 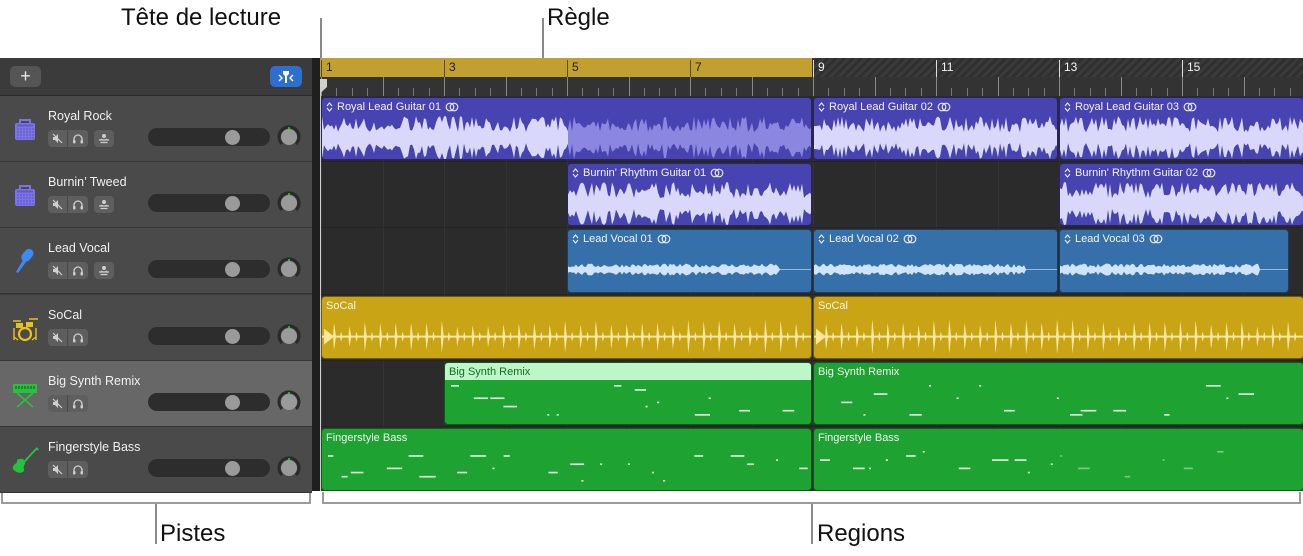 What do you see at coordinates (367, 438) in the screenshot?
I see `region-name: Fingerstyle Bass` at bounding box center [367, 438].